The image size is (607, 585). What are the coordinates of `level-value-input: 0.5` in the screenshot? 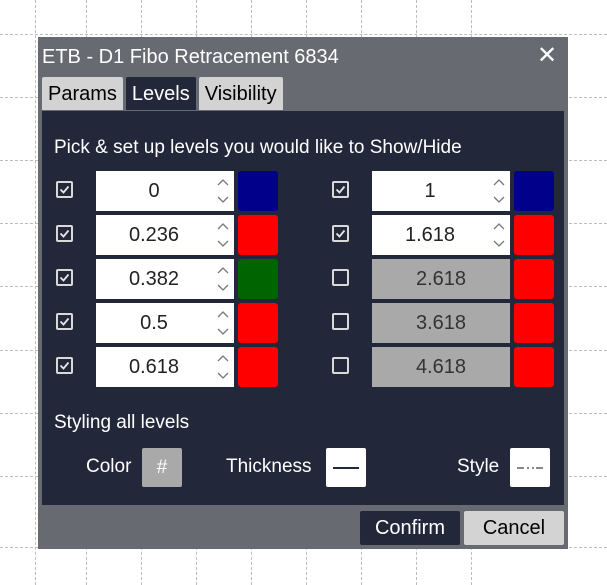 It's located at (165, 323).